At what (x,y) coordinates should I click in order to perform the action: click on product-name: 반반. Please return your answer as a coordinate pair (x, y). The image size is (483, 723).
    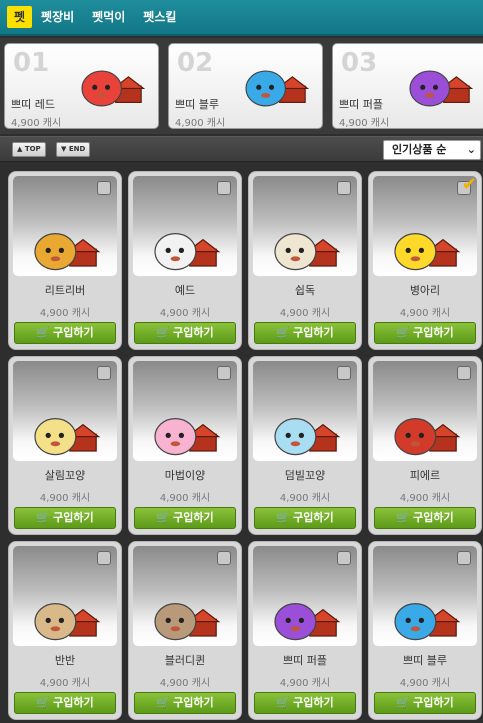
    Looking at the image, I should click on (65, 660).